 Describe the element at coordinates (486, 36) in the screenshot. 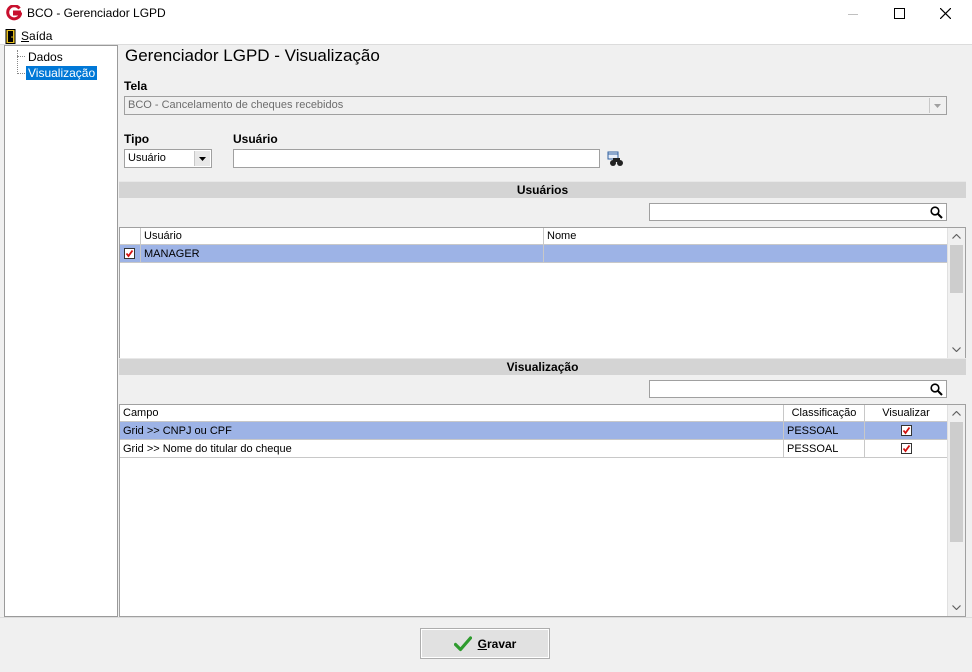

I see `menu-bar` at that location.